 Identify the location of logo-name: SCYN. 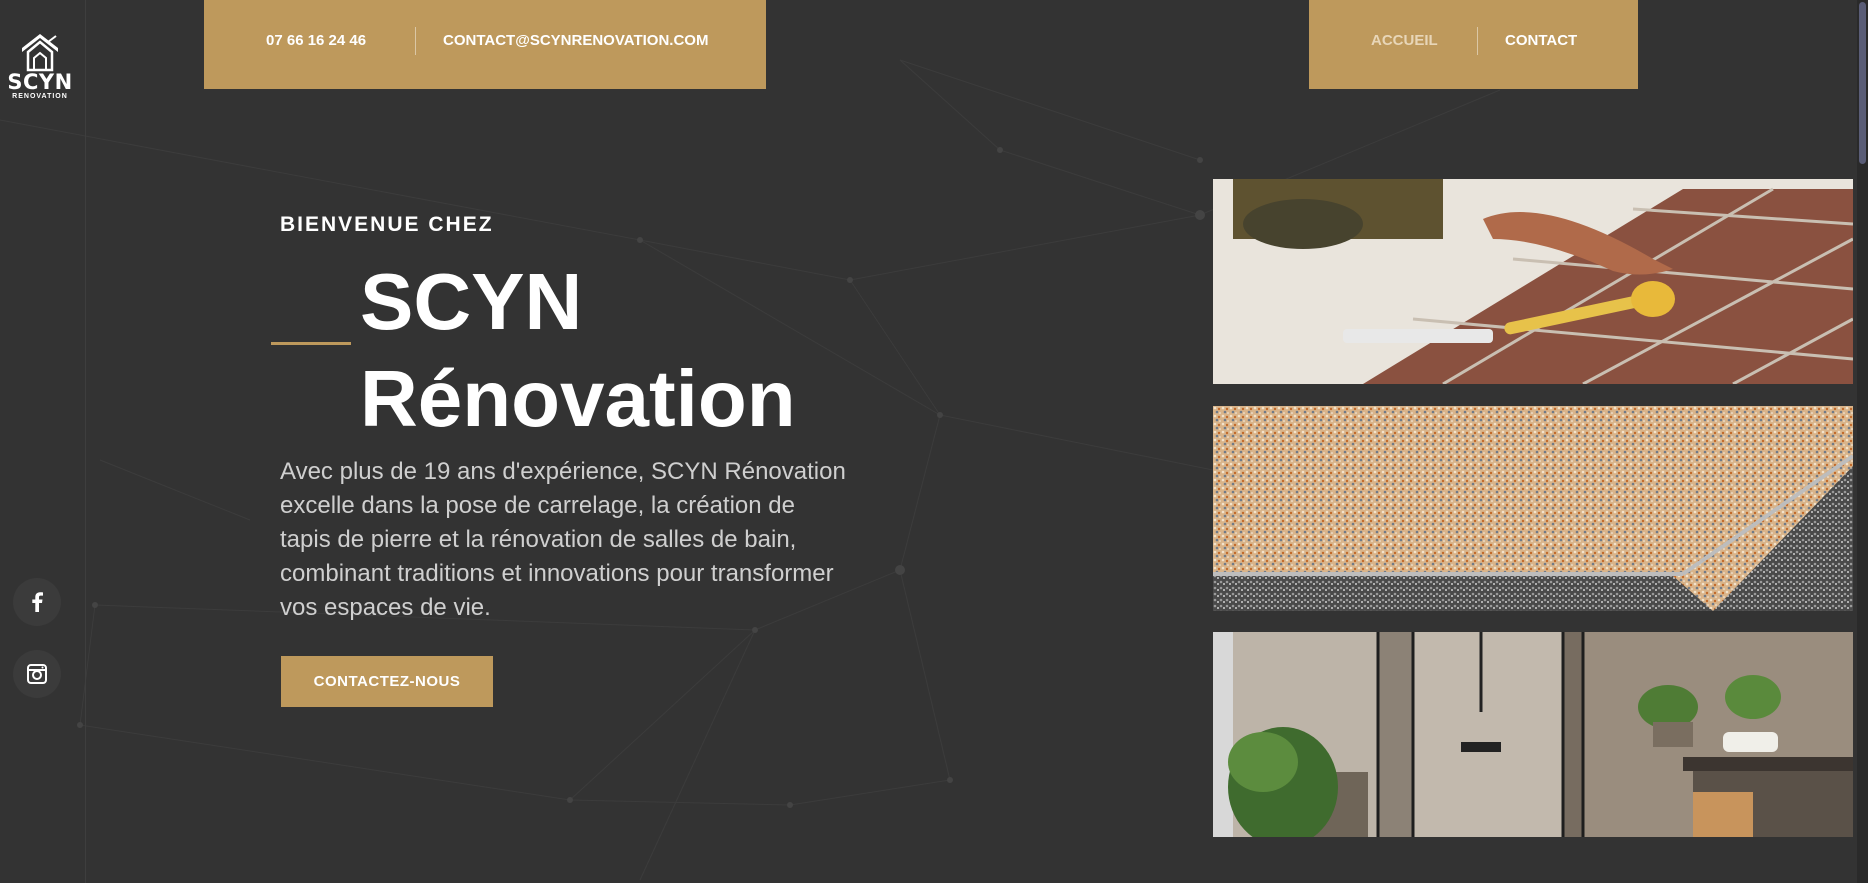
(40, 82).